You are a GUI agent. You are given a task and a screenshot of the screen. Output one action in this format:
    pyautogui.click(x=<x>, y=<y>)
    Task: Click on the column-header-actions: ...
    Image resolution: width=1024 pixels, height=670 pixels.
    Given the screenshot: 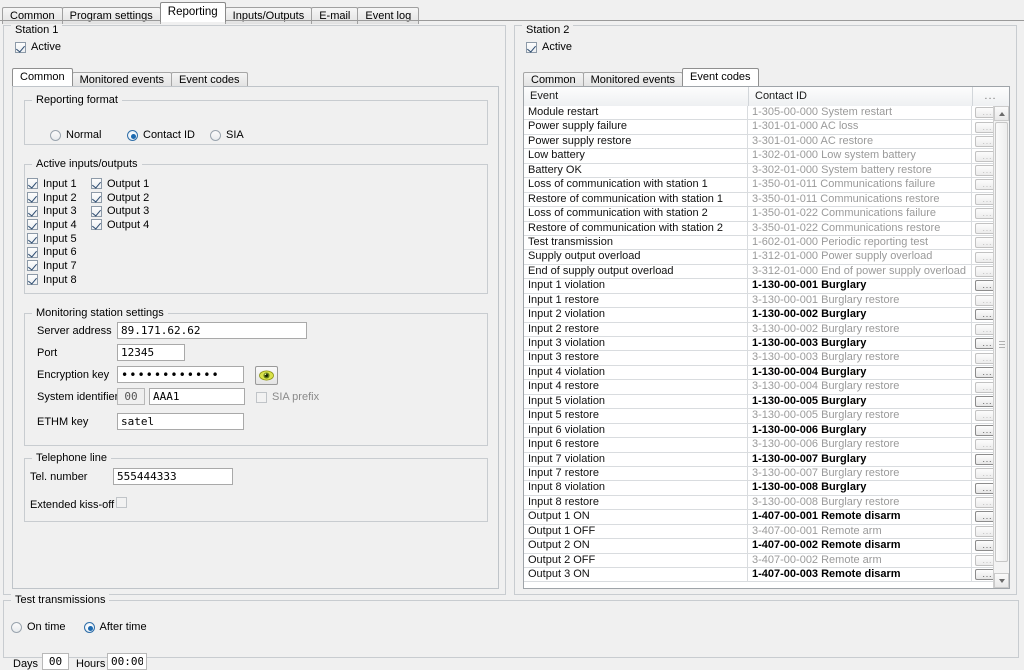 What is the action you would take?
    pyautogui.click(x=990, y=96)
    